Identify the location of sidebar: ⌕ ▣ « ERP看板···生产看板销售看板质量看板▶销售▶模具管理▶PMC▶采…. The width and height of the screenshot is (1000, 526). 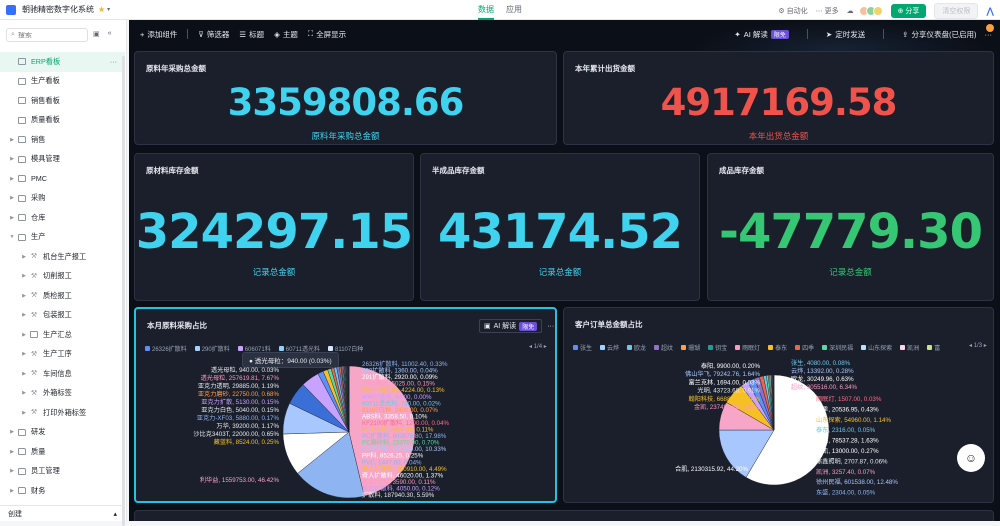
(63, 270).